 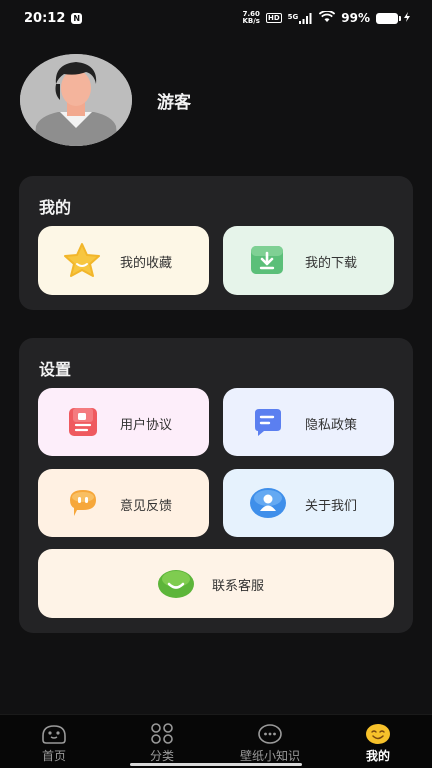 What do you see at coordinates (216, 764) in the screenshot?
I see `home-indicator` at bounding box center [216, 764].